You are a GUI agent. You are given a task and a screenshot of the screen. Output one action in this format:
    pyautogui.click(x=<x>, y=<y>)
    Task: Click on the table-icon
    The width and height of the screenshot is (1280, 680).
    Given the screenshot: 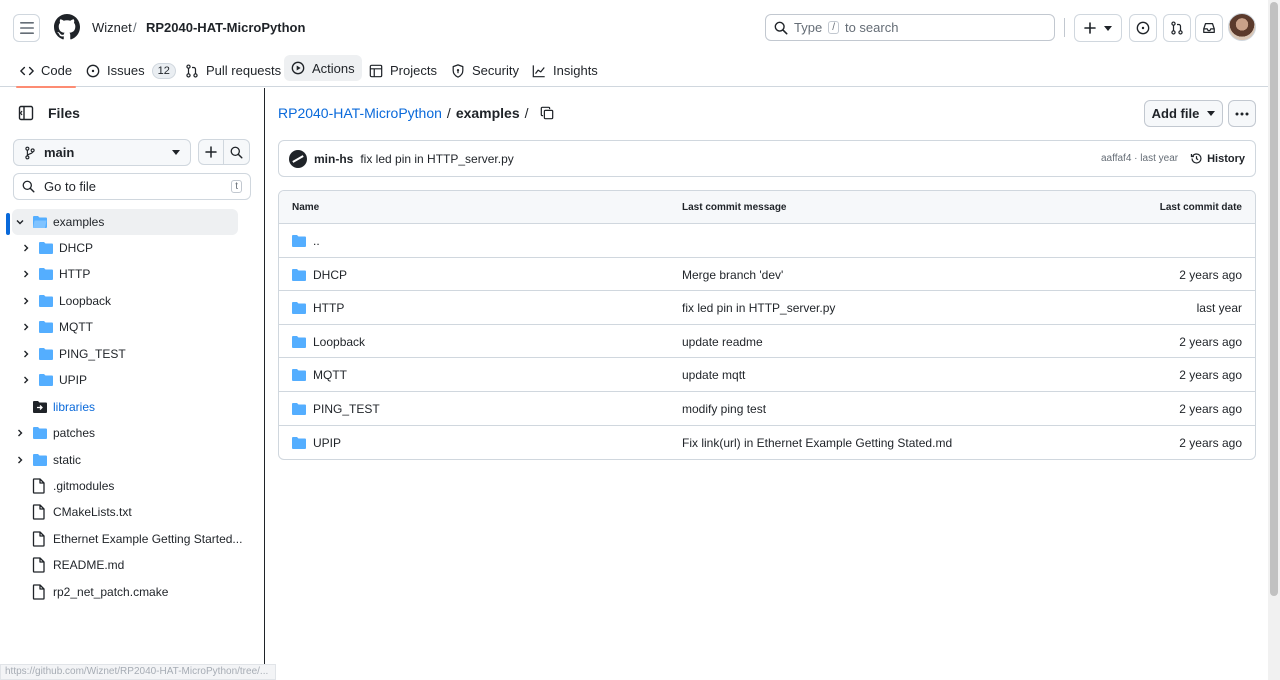 What is the action you would take?
    pyautogui.click(x=376, y=70)
    